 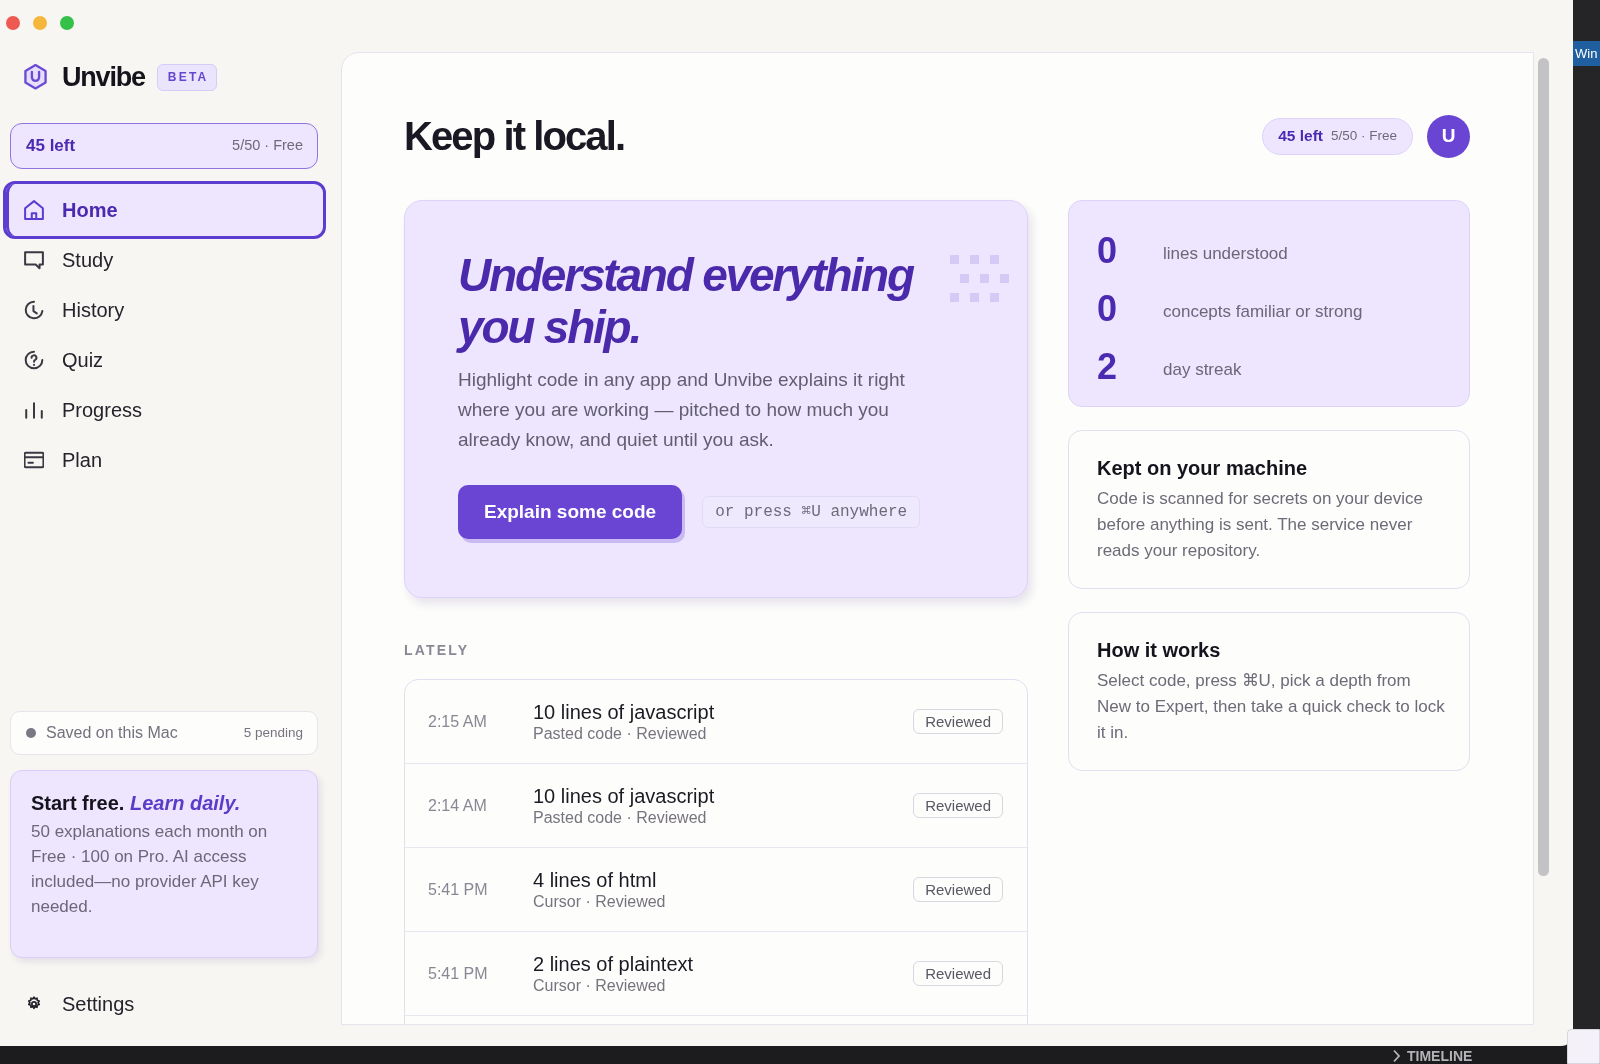 What do you see at coordinates (187, 77) in the screenshot?
I see `beta-badge: BETA` at bounding box center [187, 77].